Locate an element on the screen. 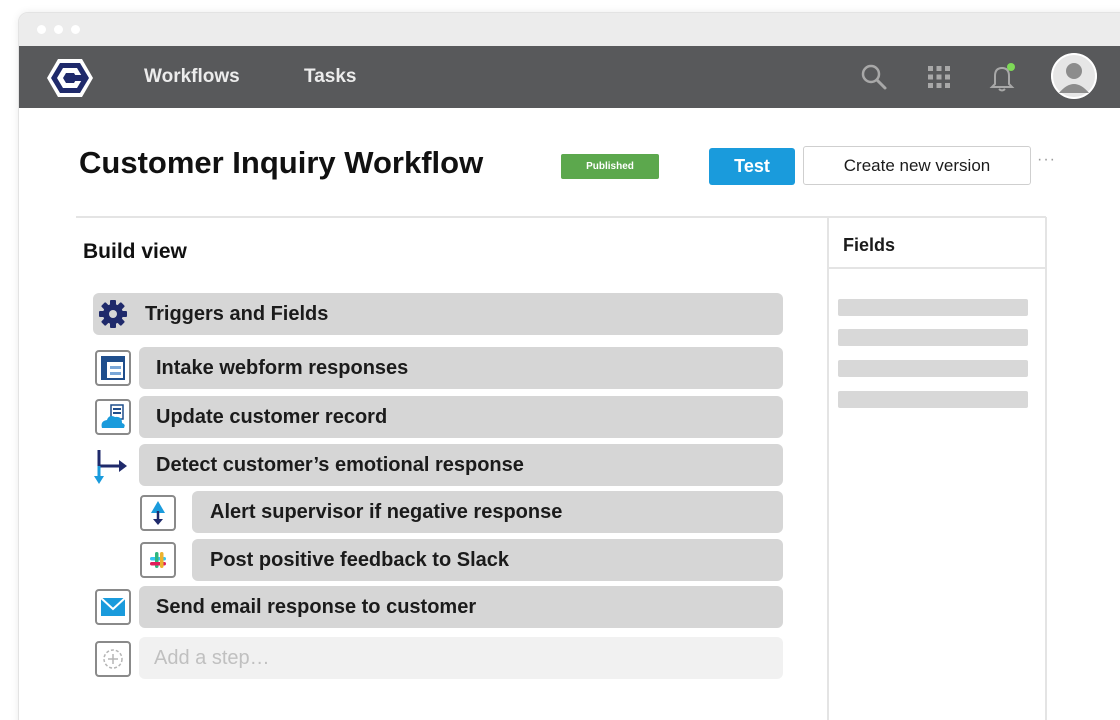  alert-arrow-icon is located at coordinates (158, 513).